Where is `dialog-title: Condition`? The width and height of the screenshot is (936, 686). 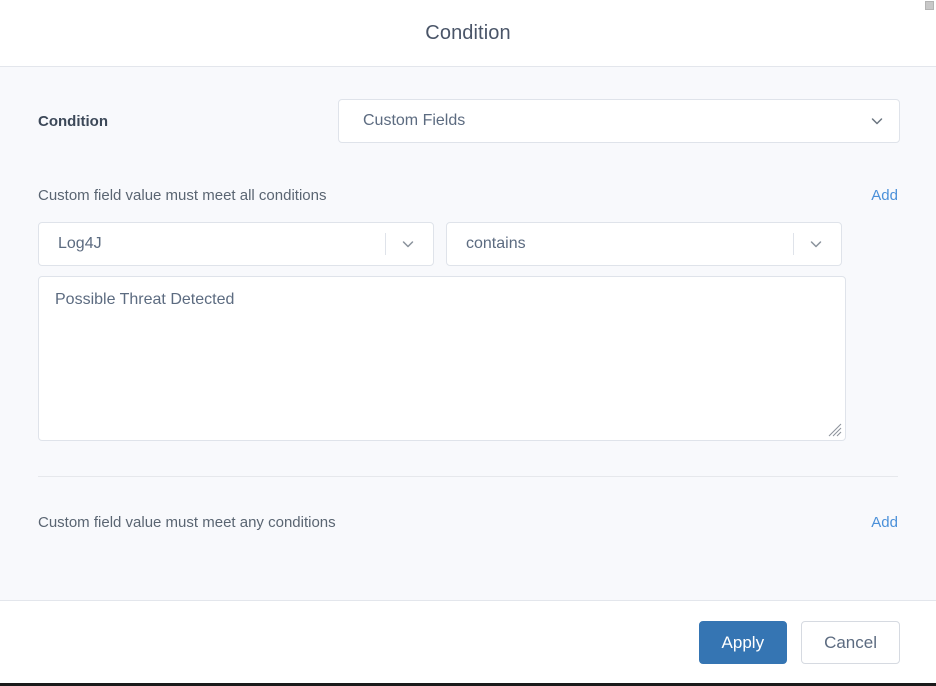 dialog-title: Condition is located at coordinates (468, 32).